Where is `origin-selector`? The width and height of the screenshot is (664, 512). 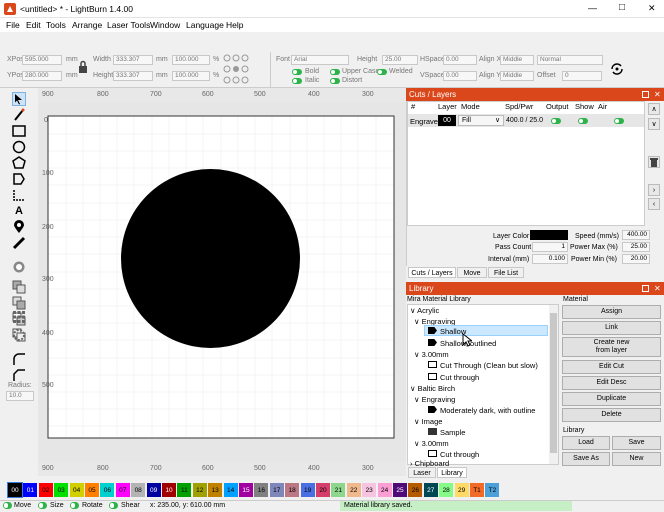 origin-selector is located at coordinates (236, 69).